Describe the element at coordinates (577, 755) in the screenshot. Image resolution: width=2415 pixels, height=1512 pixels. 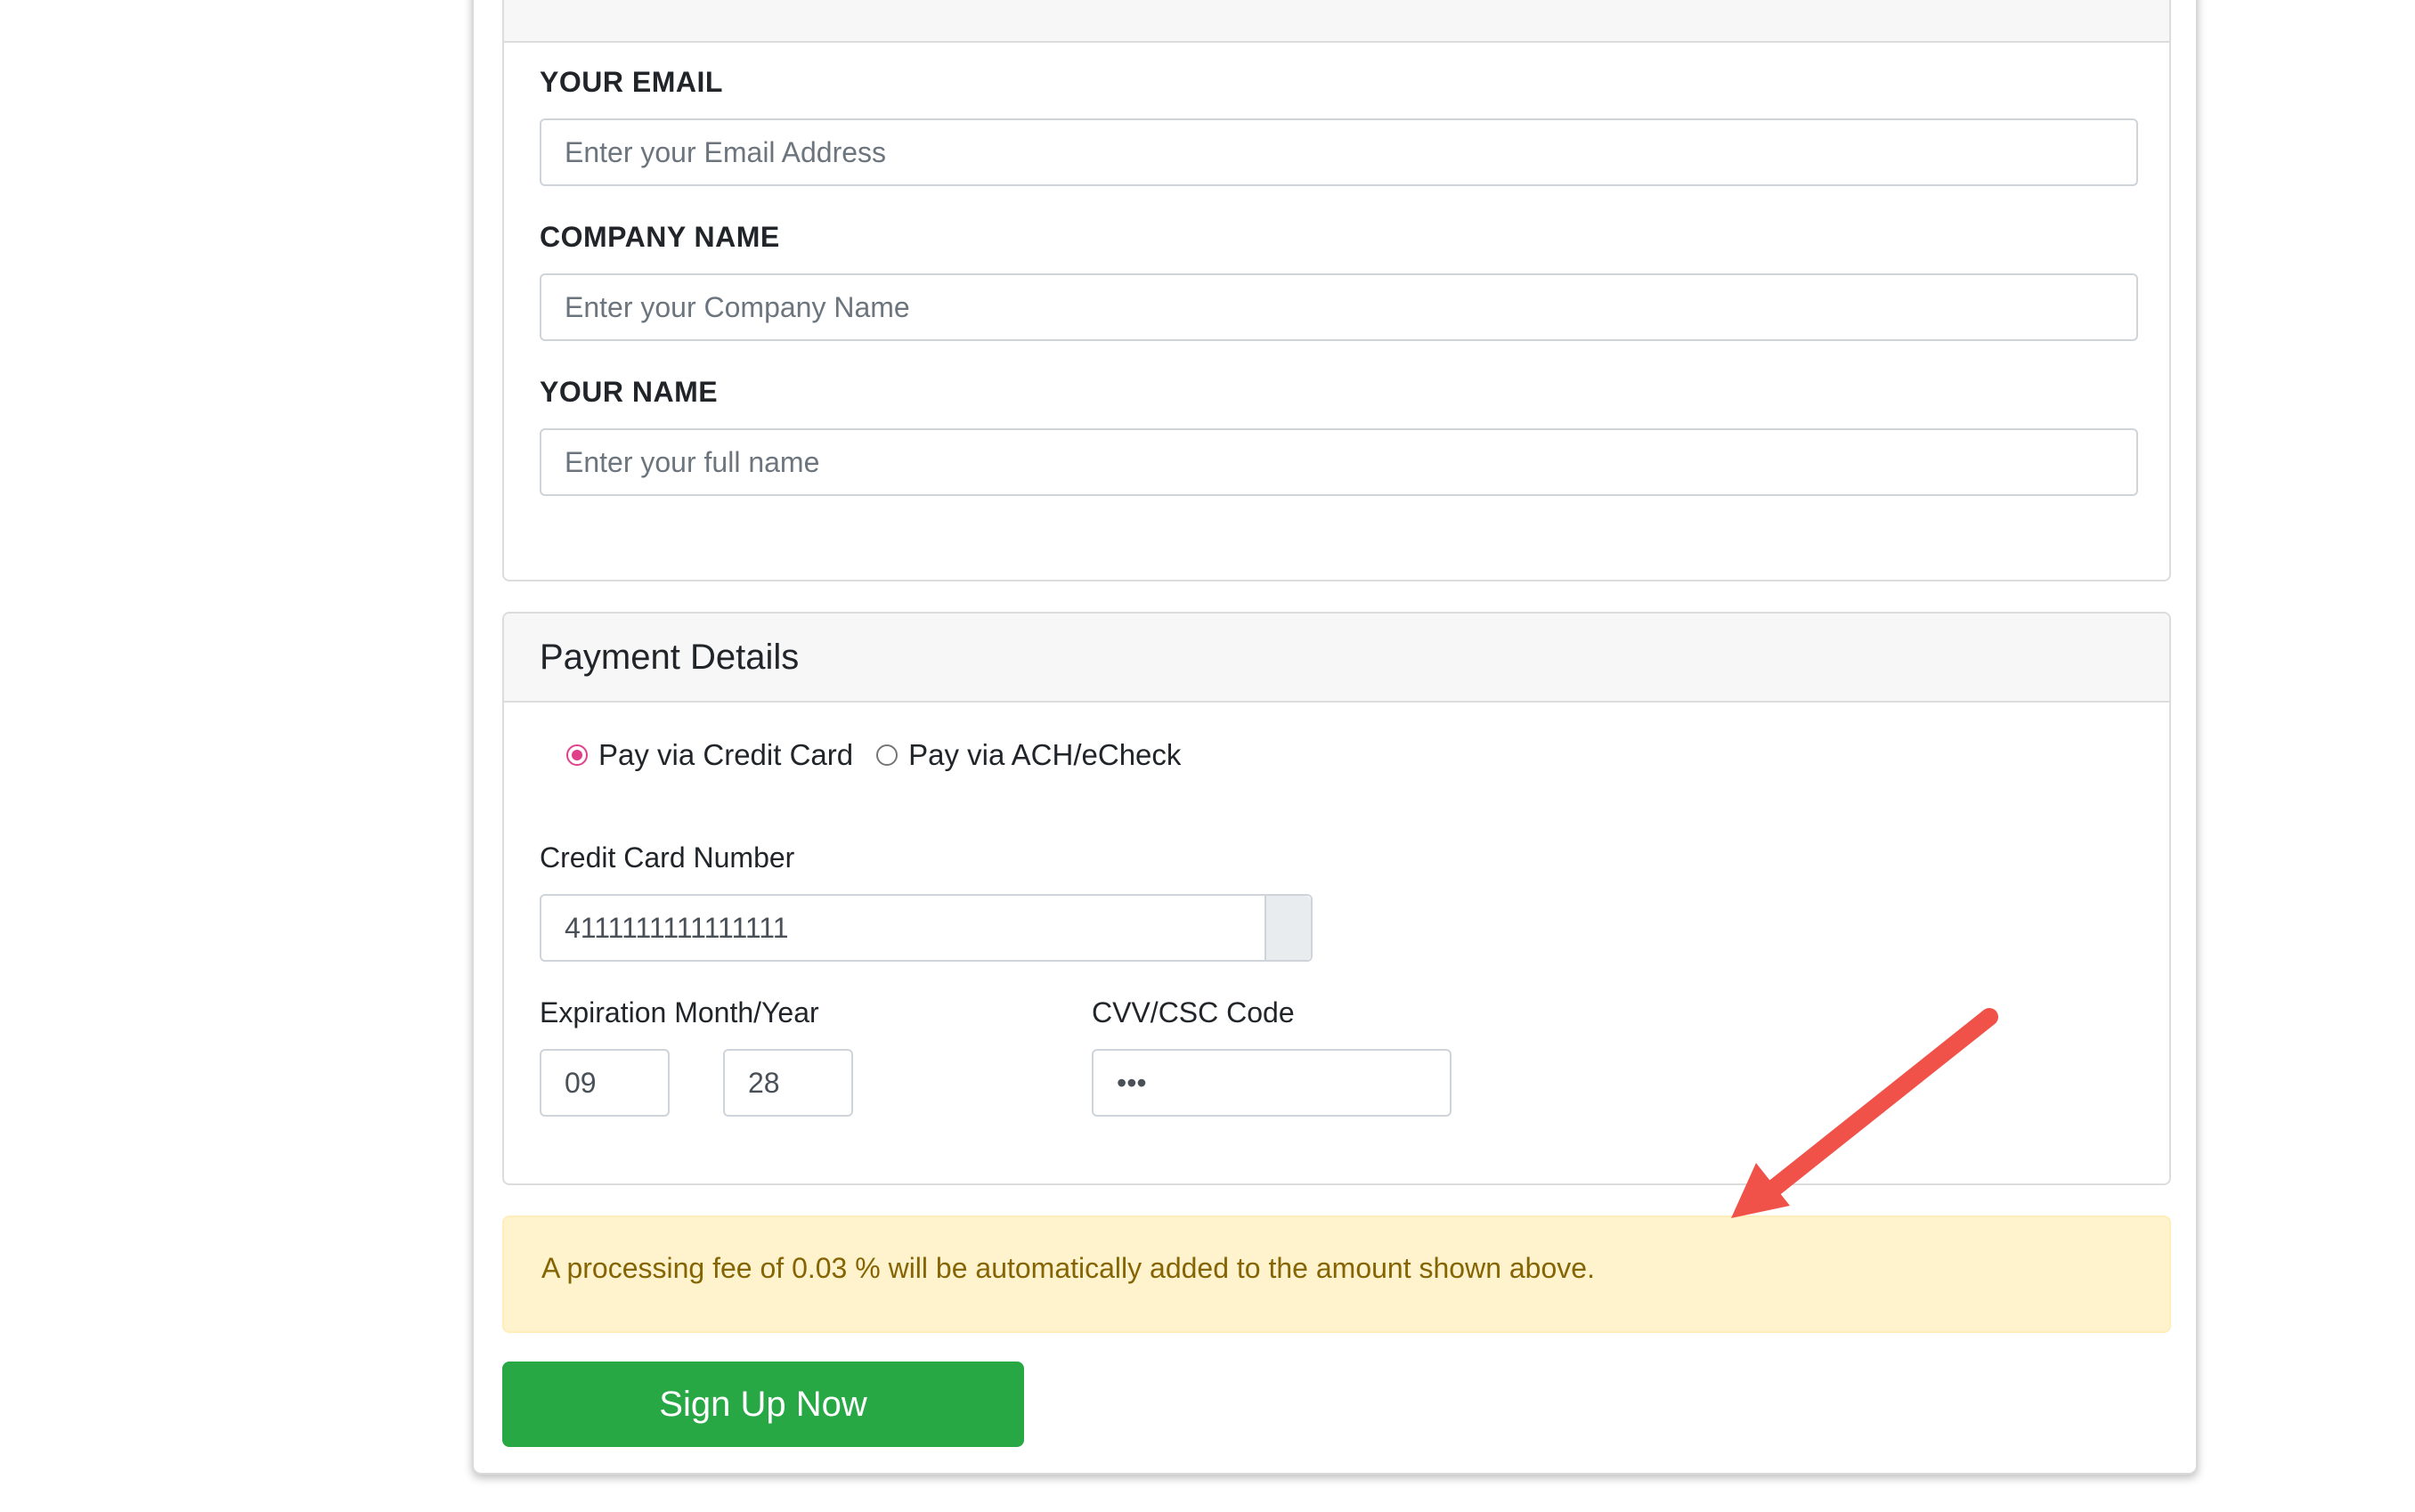
I see `pay-credit-card-radio` at that location.